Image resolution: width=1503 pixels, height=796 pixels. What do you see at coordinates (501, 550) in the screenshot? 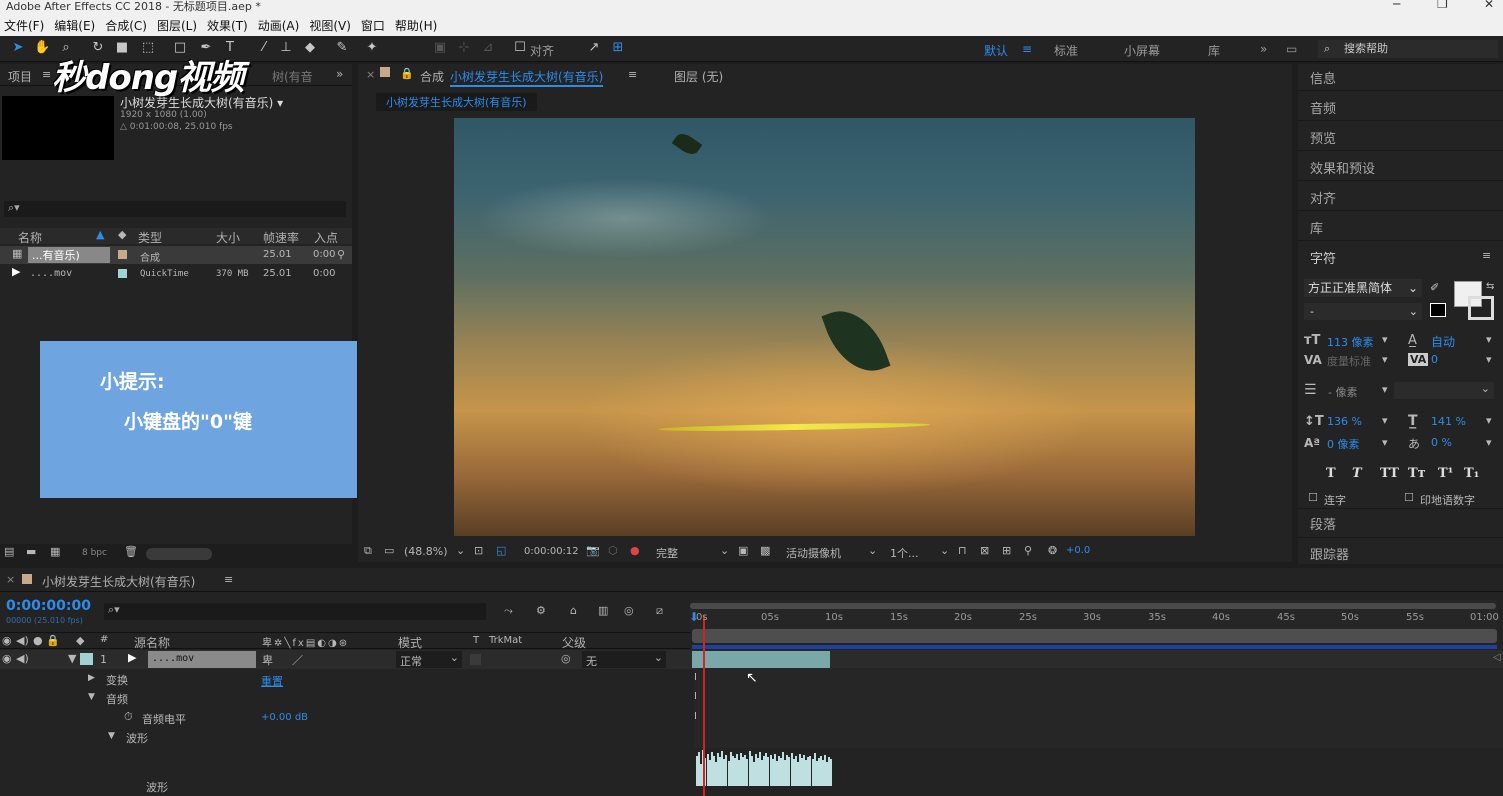
I see `mask-icon: ◱` at bounding box center [501, 550].